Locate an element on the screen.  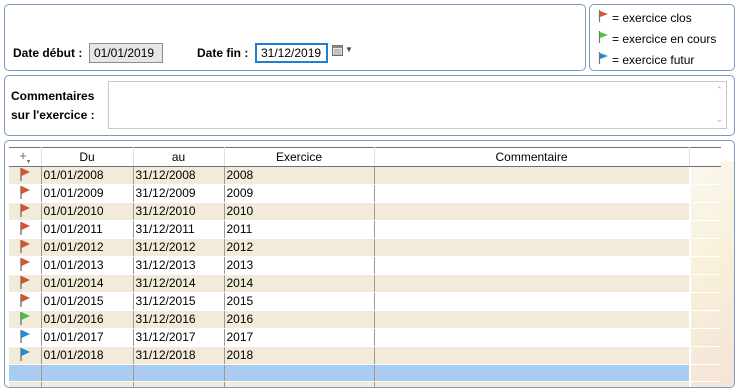
cell-du: 01/01/2011 is located at coordinates (87, 229).